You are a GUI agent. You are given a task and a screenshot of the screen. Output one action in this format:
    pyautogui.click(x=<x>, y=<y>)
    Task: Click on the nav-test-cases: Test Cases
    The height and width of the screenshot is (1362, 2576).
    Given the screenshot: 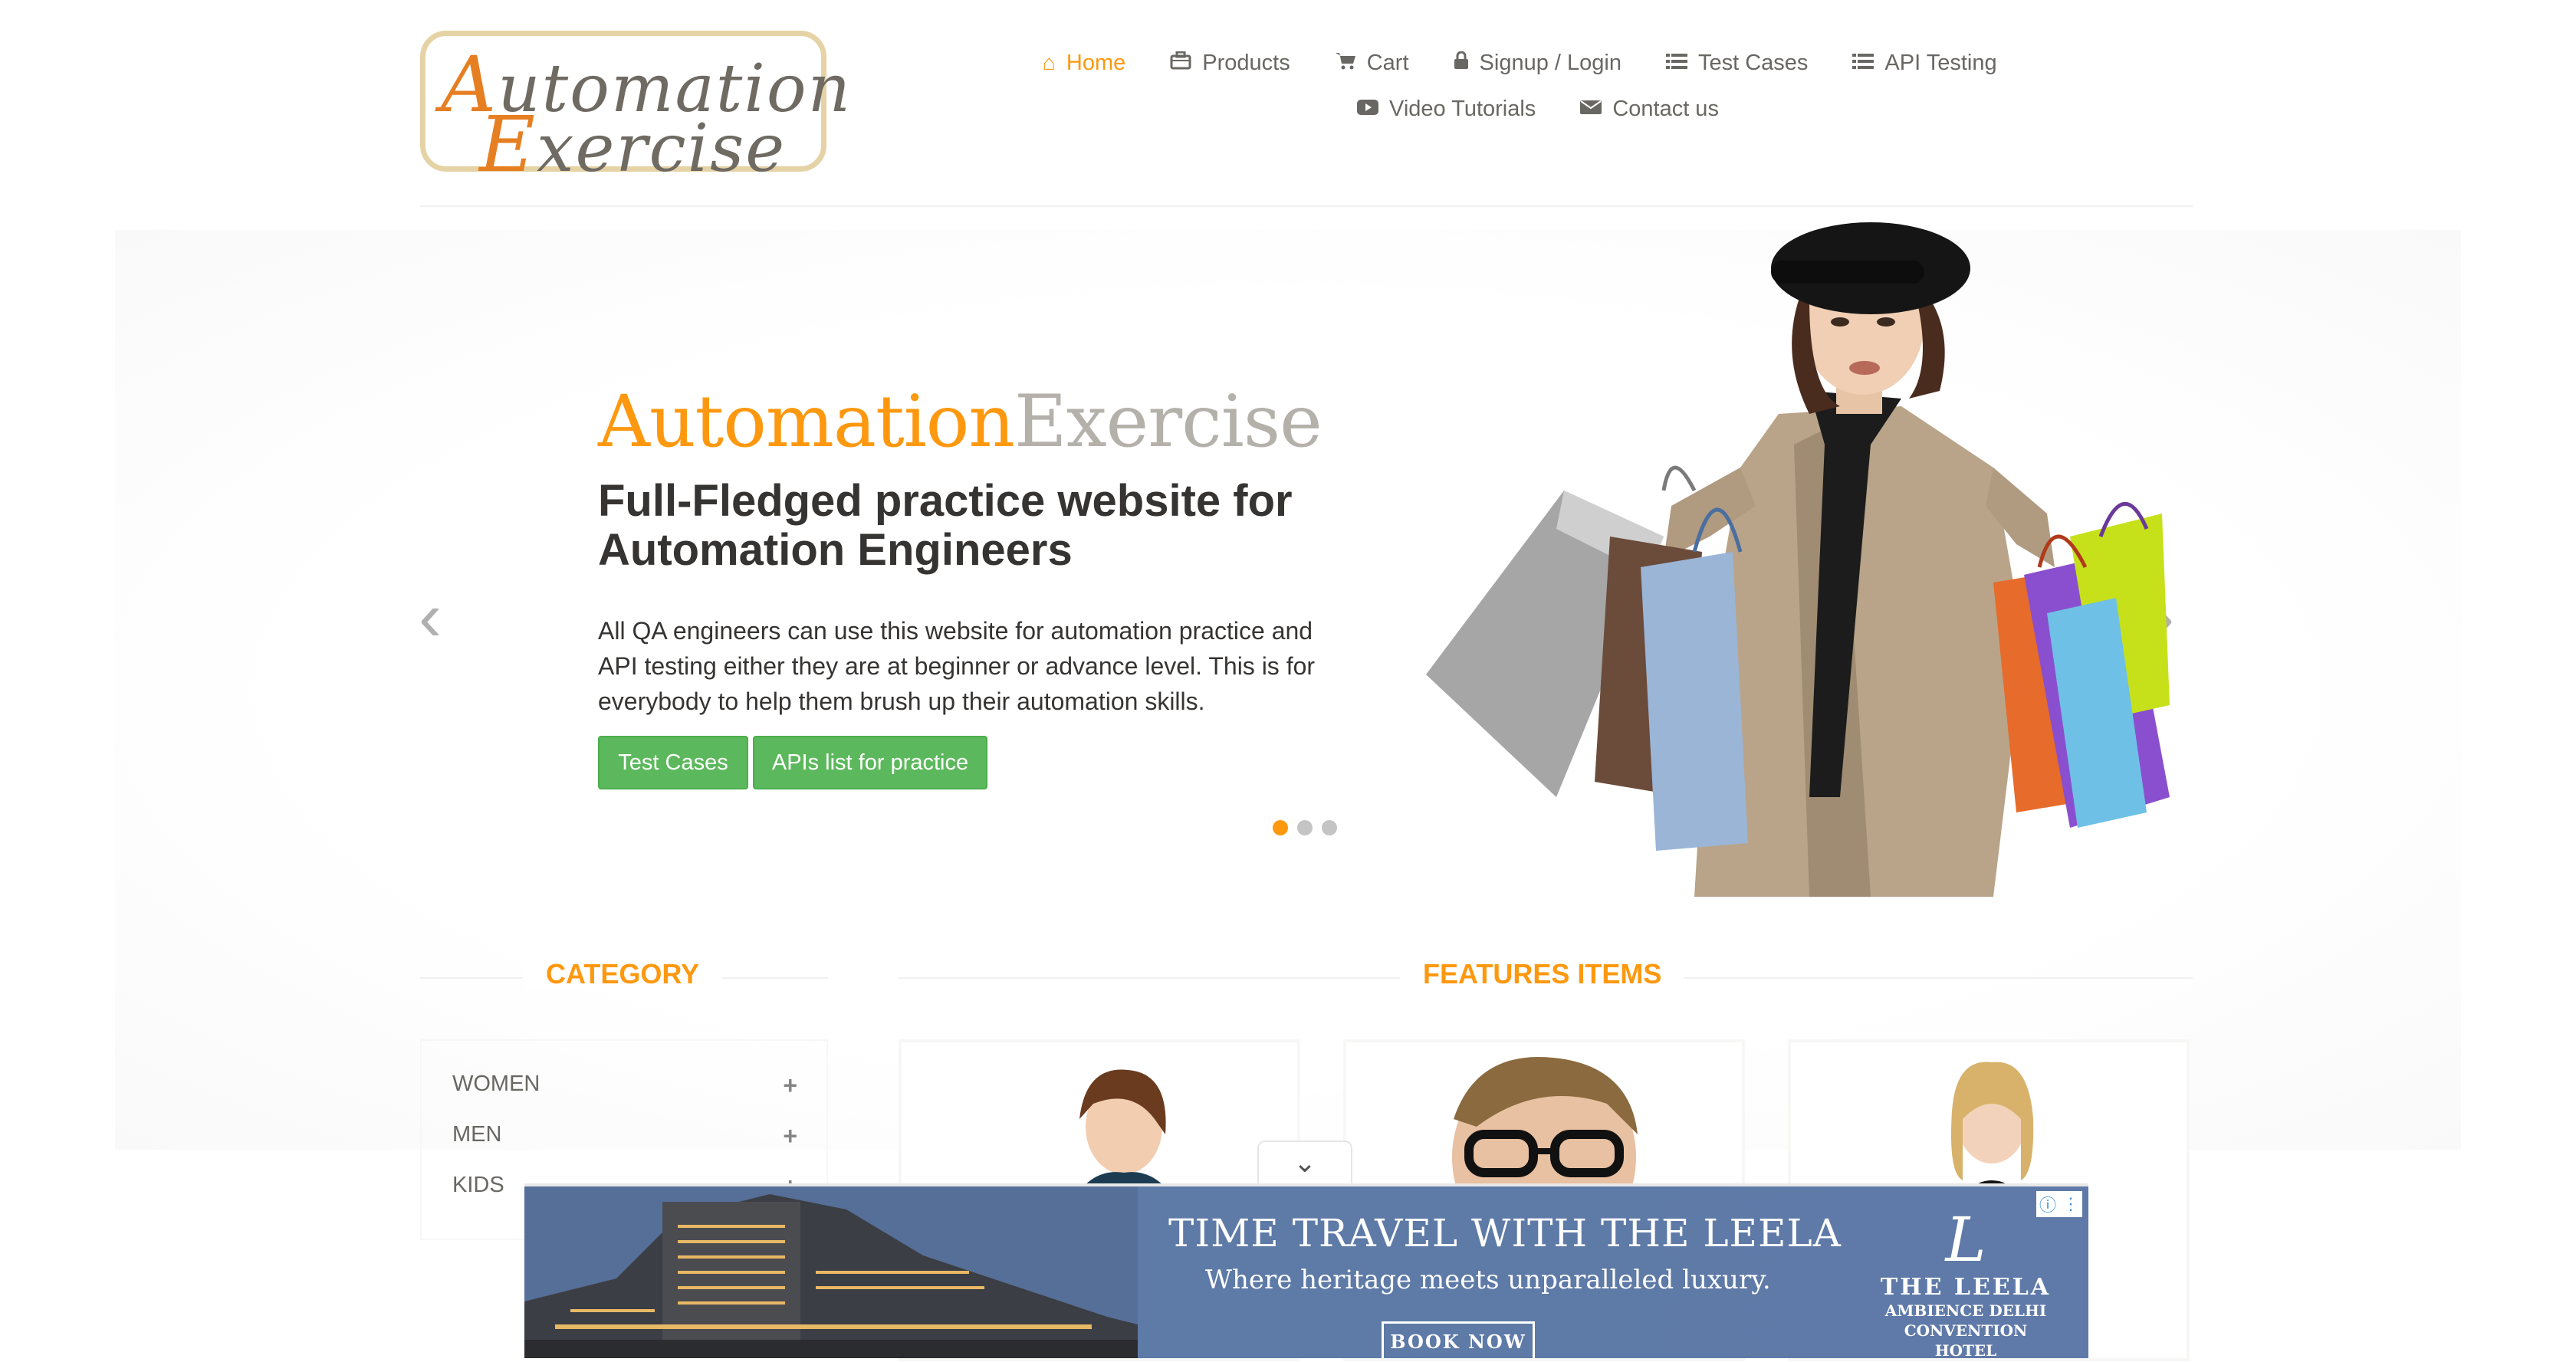 What is the action you would take?
    pyautogui.click(x=1737, y=63)
    